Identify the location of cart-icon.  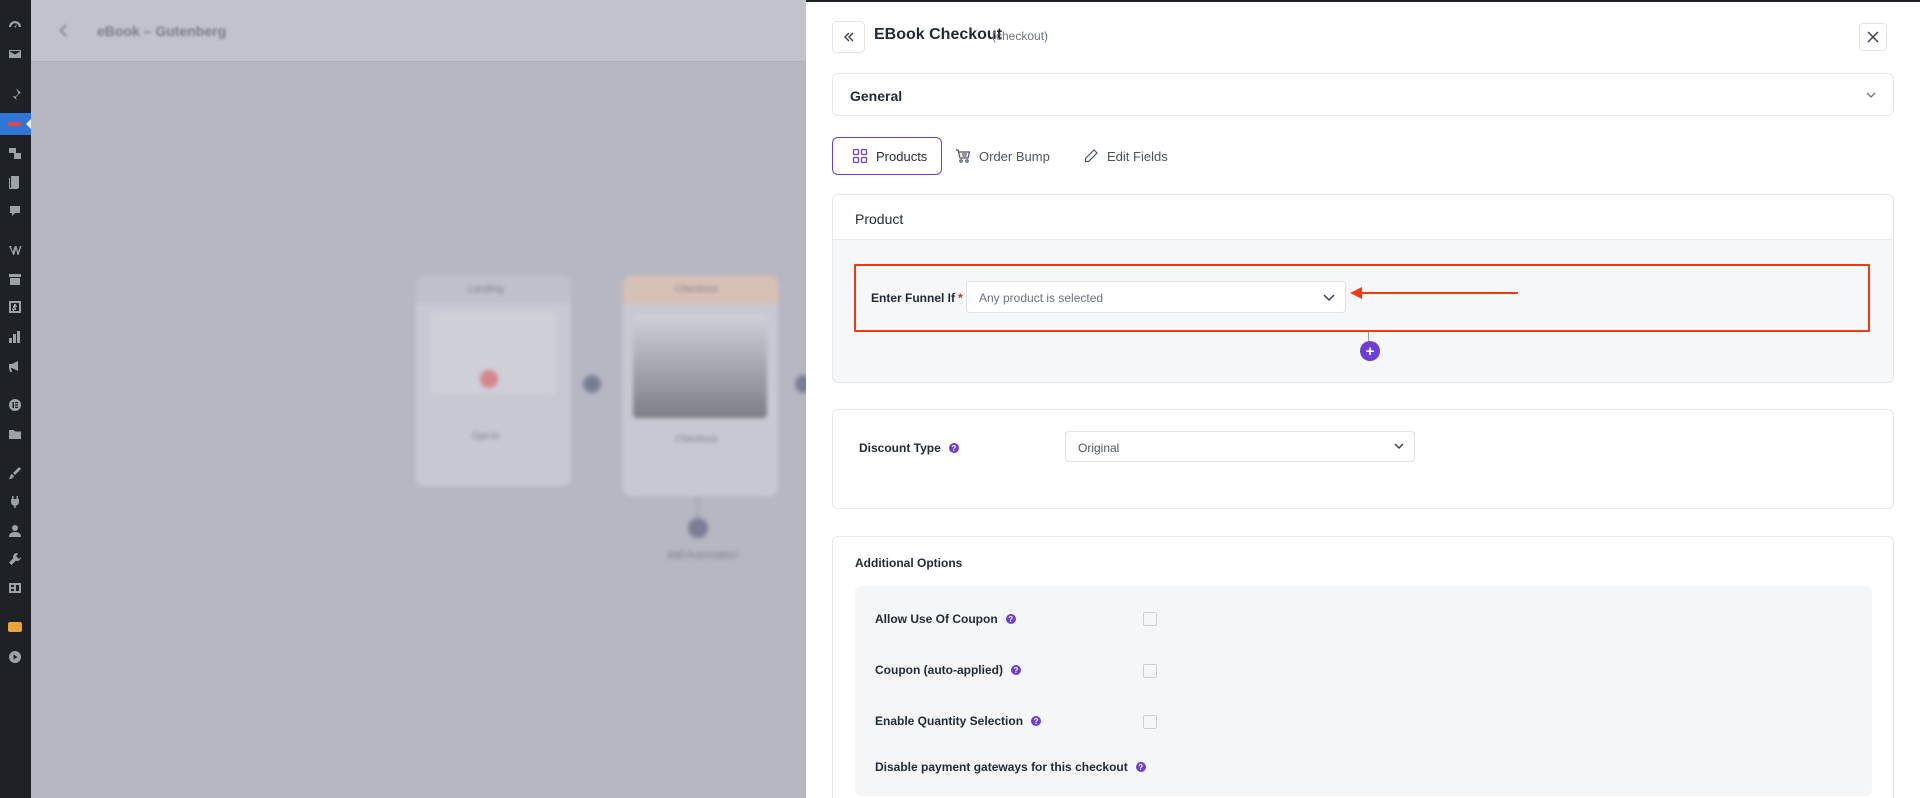
(963, 156).